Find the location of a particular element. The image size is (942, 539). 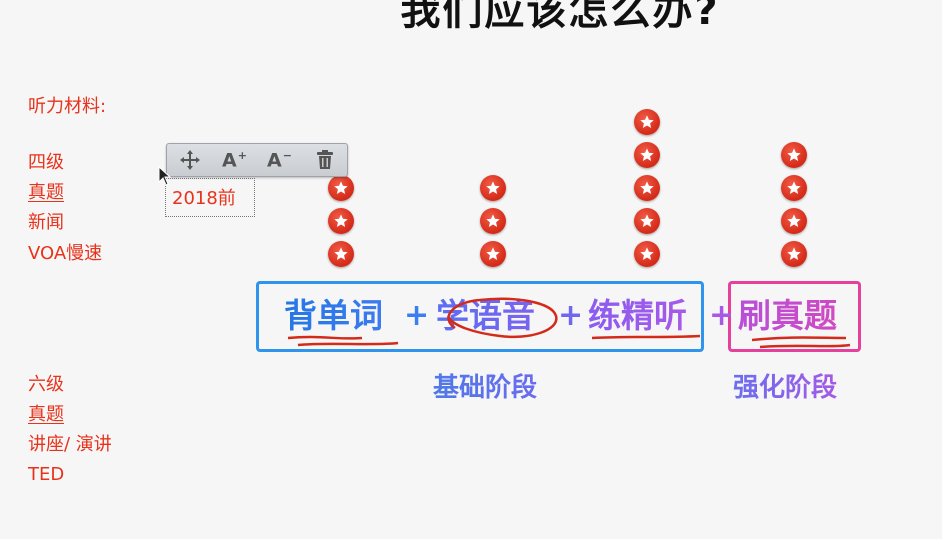

ink-underline-vocabulary is located at coordinates (325, 337).